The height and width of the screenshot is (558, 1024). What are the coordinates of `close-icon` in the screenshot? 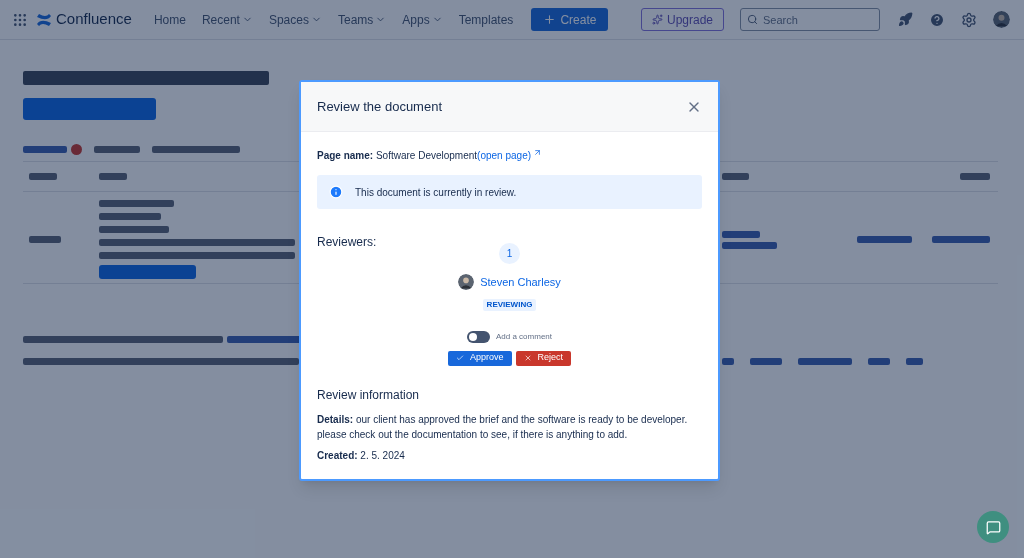 It's located at (527, 358).